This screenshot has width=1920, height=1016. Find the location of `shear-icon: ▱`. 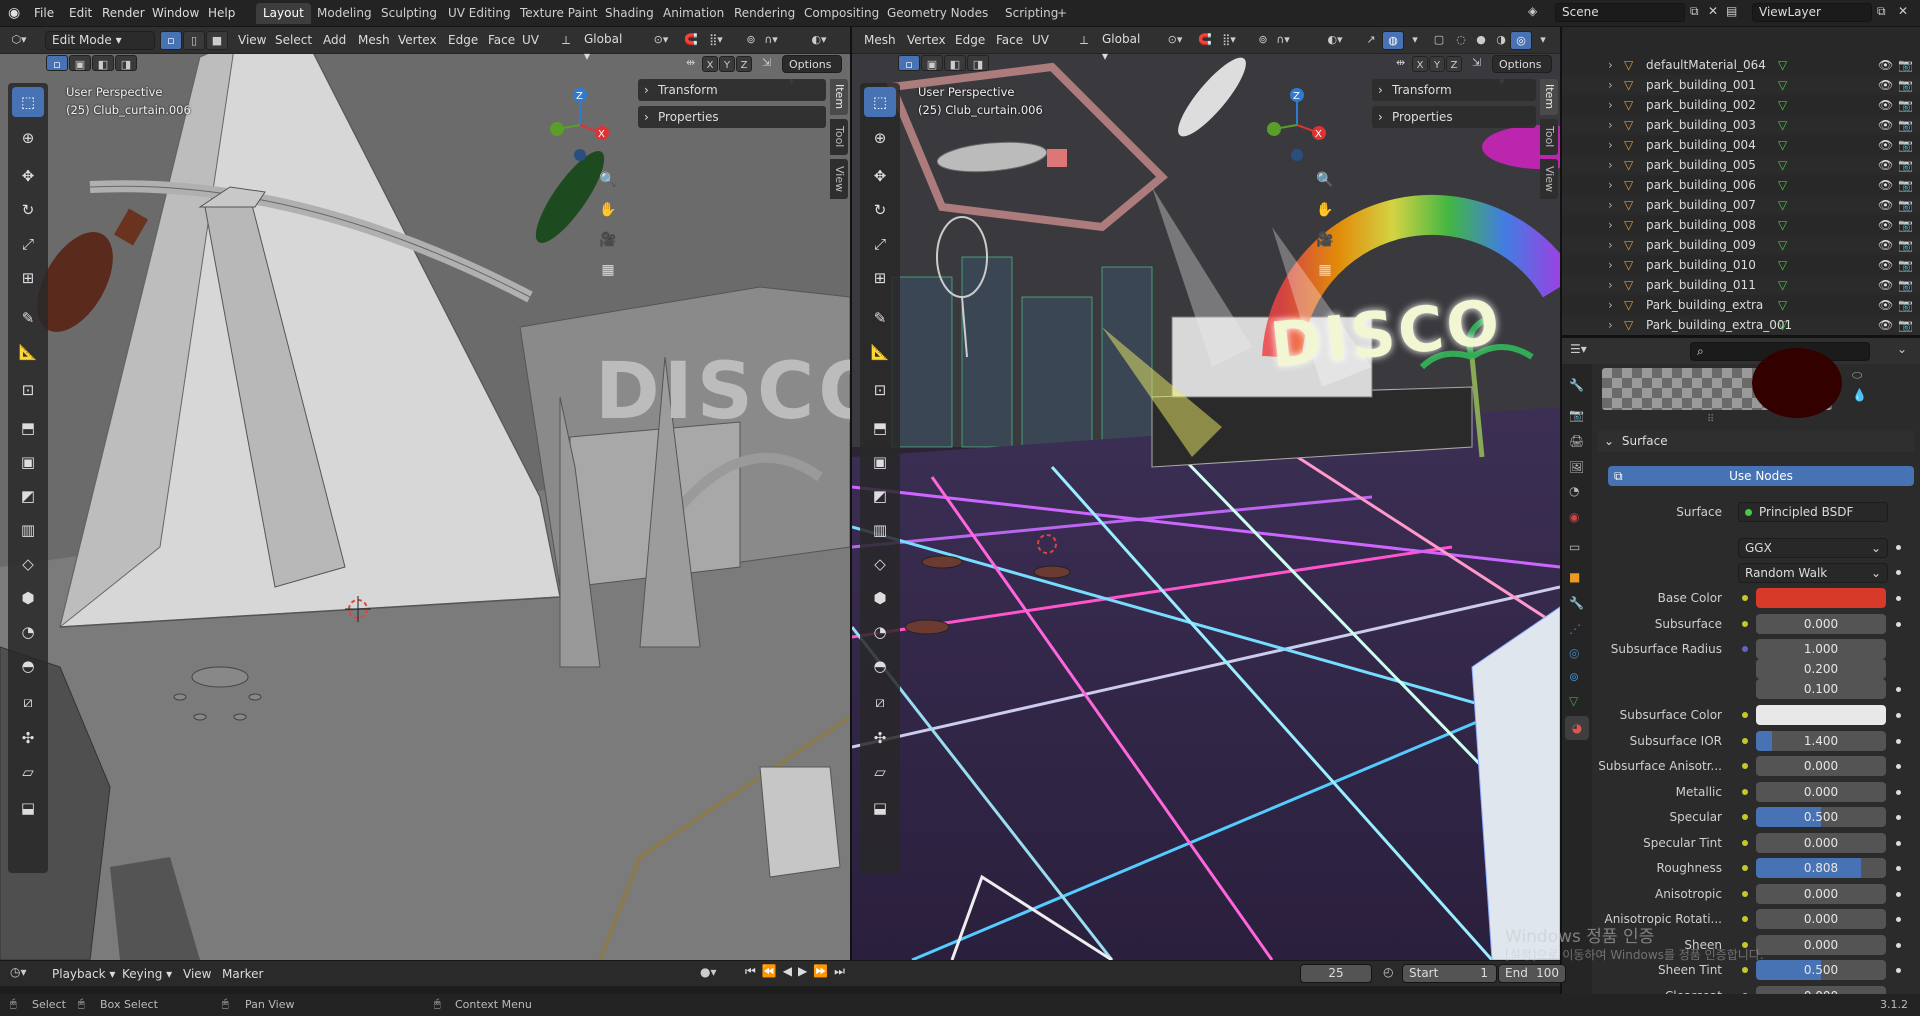

shear-icon: ▱ is located at coordinates (880, 772).